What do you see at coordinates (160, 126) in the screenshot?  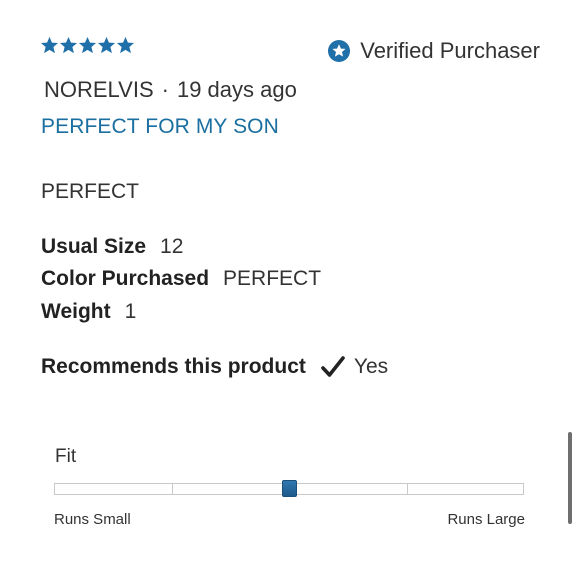 I see `review-headline: PERFECT FOR MY SON` at bounding box center [160, 126].